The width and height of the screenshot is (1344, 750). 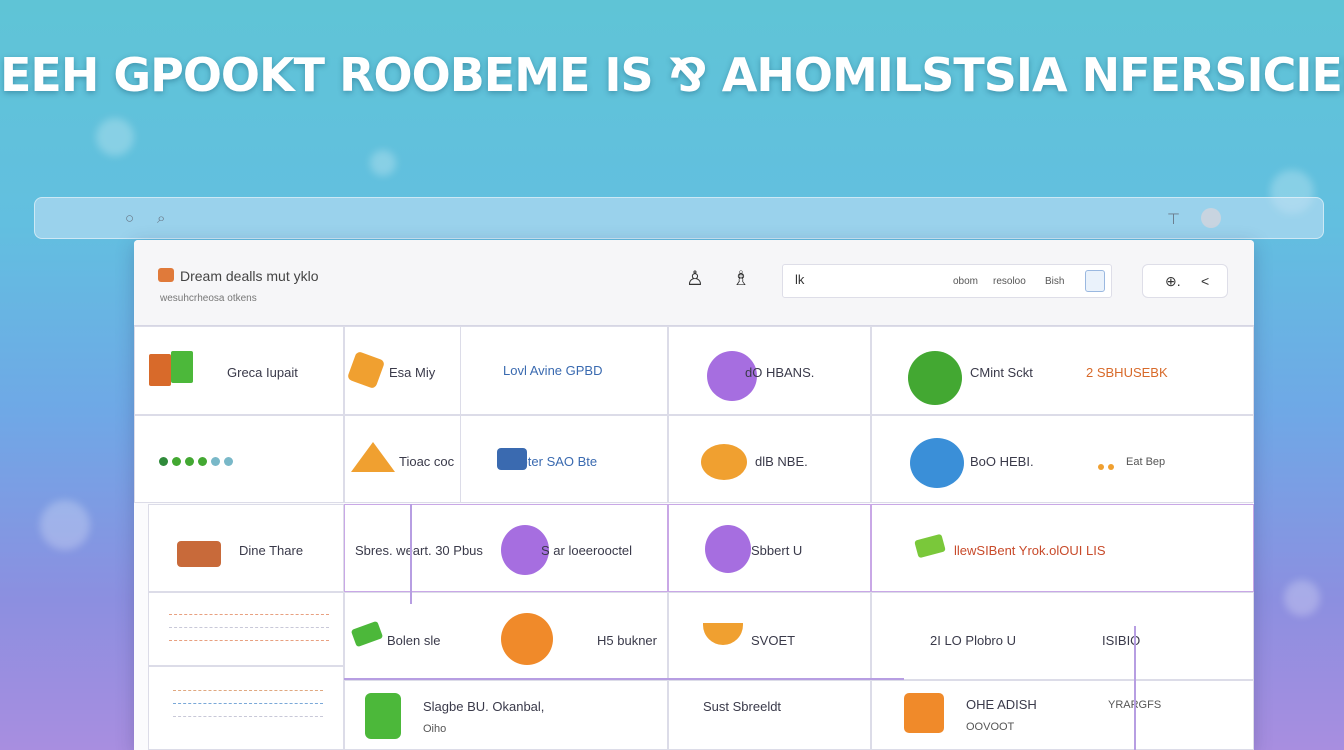 What do you see at coordinates (366, 370) in the screenshot?
I see `diamond-icon` at bounding box center [366, 370].